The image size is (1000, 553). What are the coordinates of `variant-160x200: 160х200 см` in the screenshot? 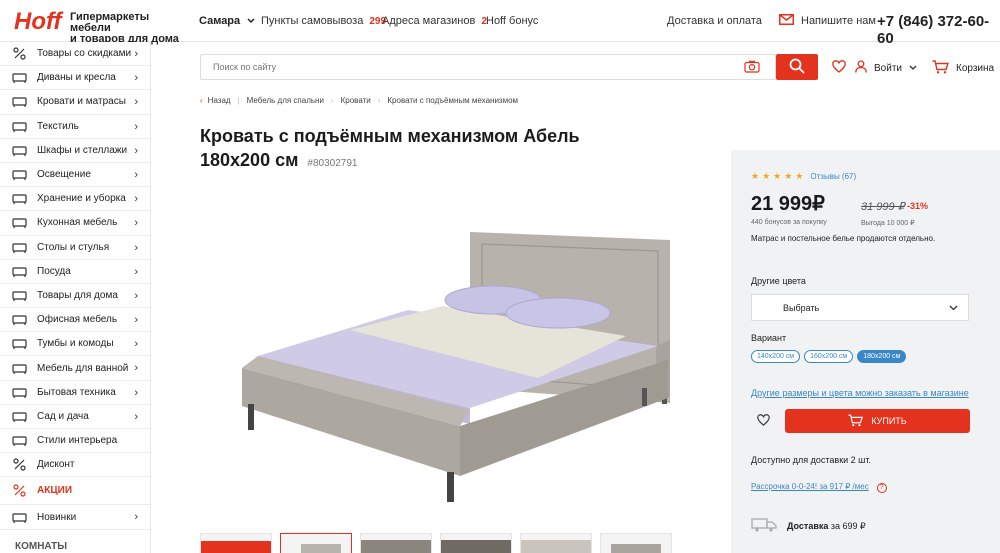 It's located at (829, 356).